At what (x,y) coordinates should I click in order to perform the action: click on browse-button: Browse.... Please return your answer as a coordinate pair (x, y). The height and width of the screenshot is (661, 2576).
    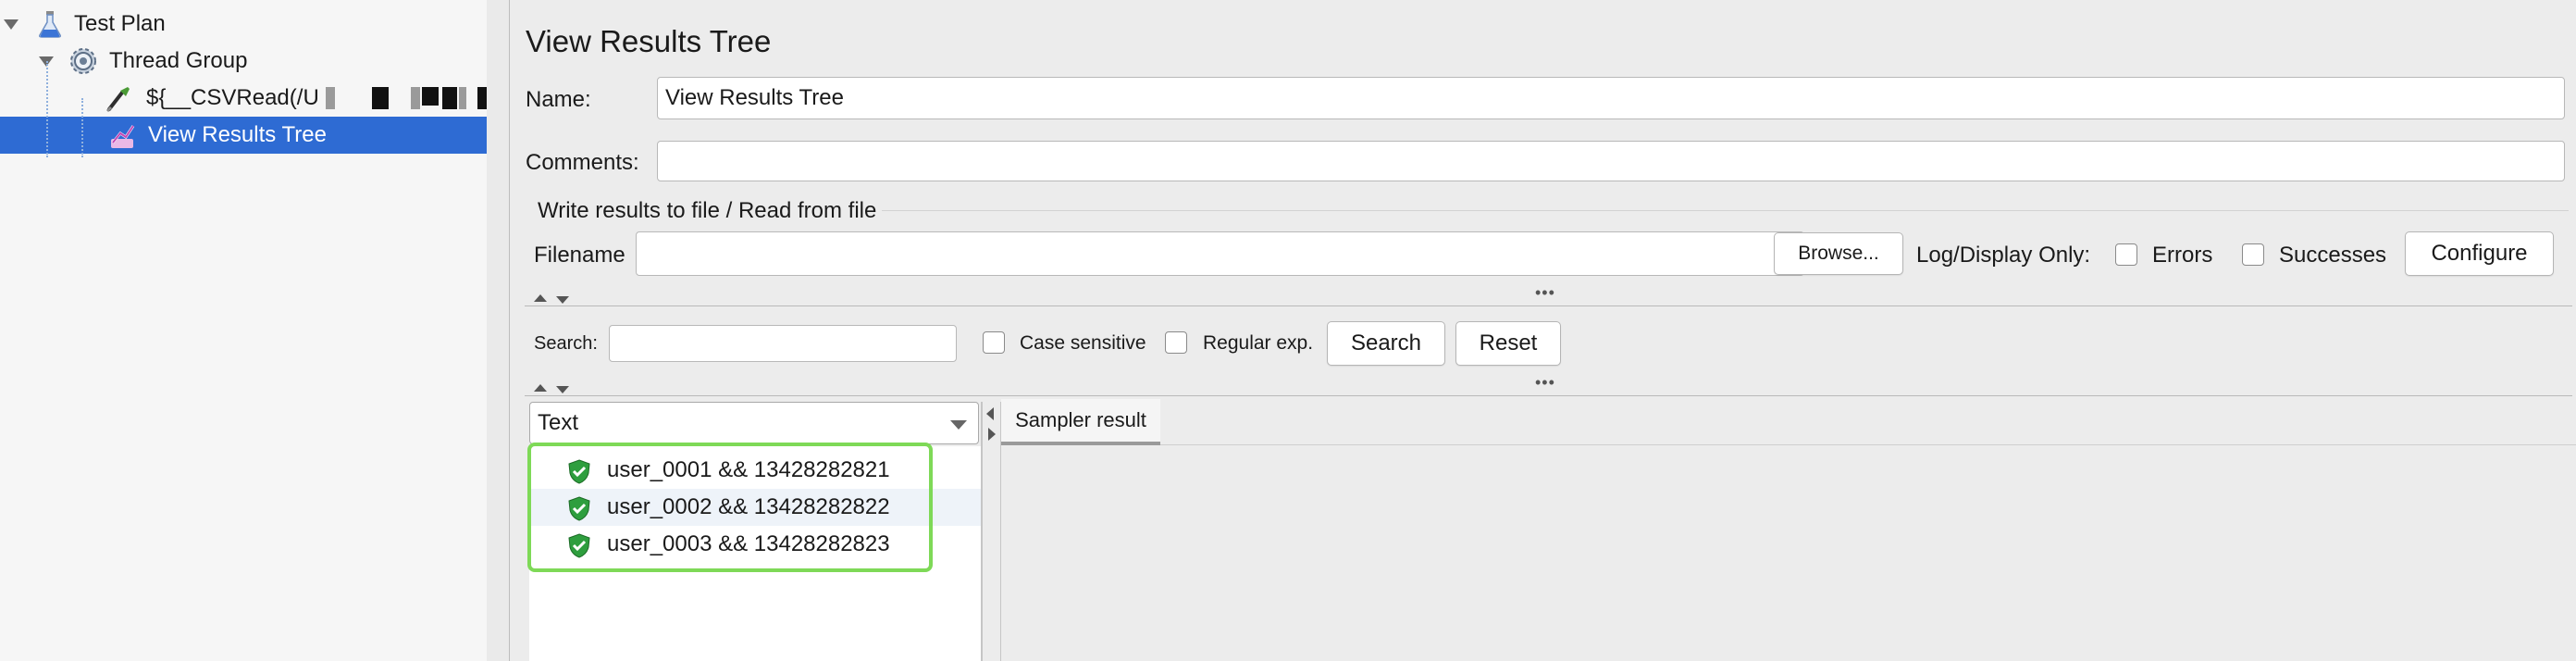
    Looking at the image, I should click on (1839, 253).